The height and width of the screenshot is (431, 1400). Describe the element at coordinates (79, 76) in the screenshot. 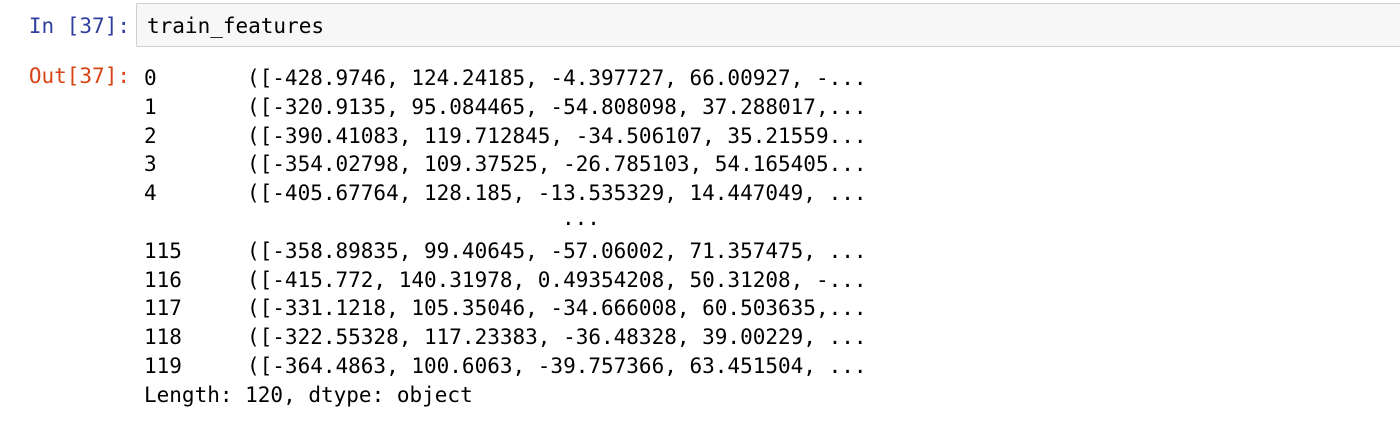

I see `output-prompt: Out[37]:` at that location.